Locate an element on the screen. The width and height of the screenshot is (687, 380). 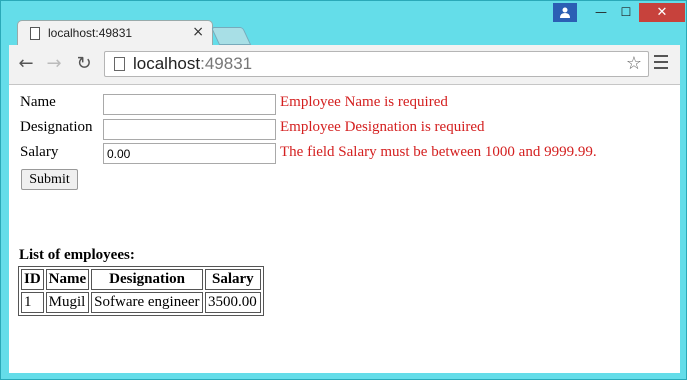
user-profile-button is located at coordinates (565, 12).